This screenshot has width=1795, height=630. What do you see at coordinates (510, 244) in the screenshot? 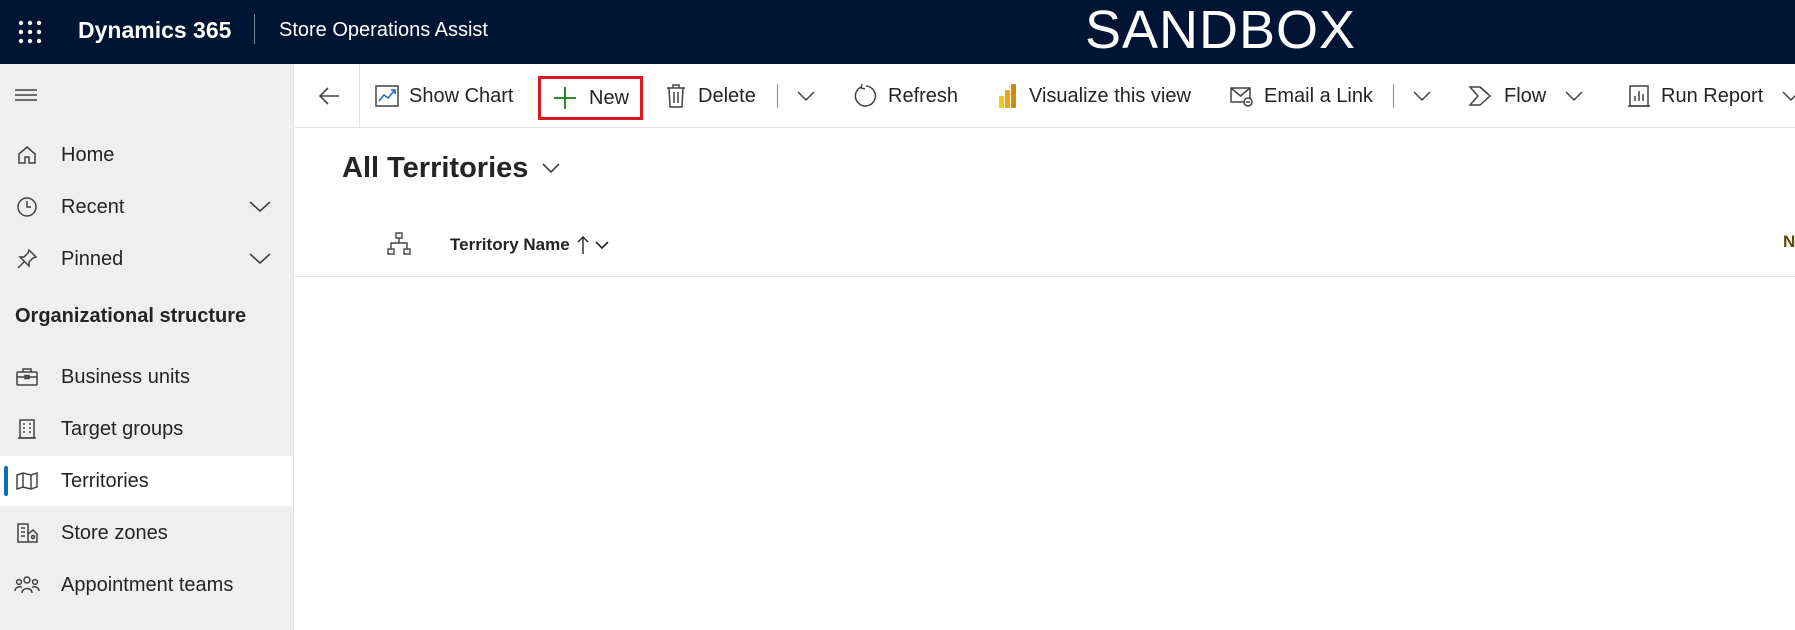
I see `column-header-label: Territory Name` at bounding box center [510, 244].